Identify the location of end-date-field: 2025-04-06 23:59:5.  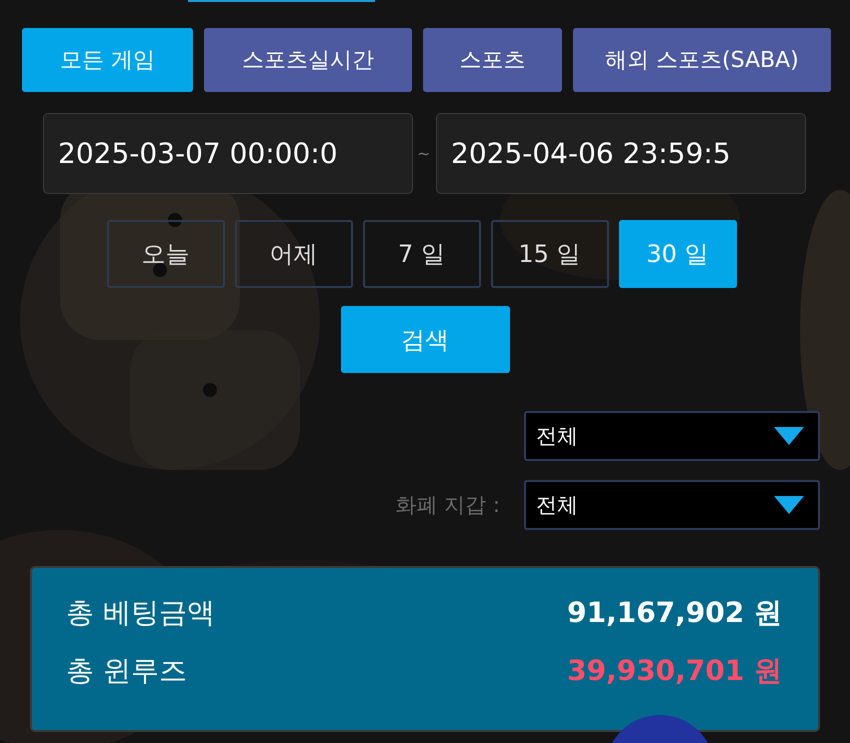
(621, 153).